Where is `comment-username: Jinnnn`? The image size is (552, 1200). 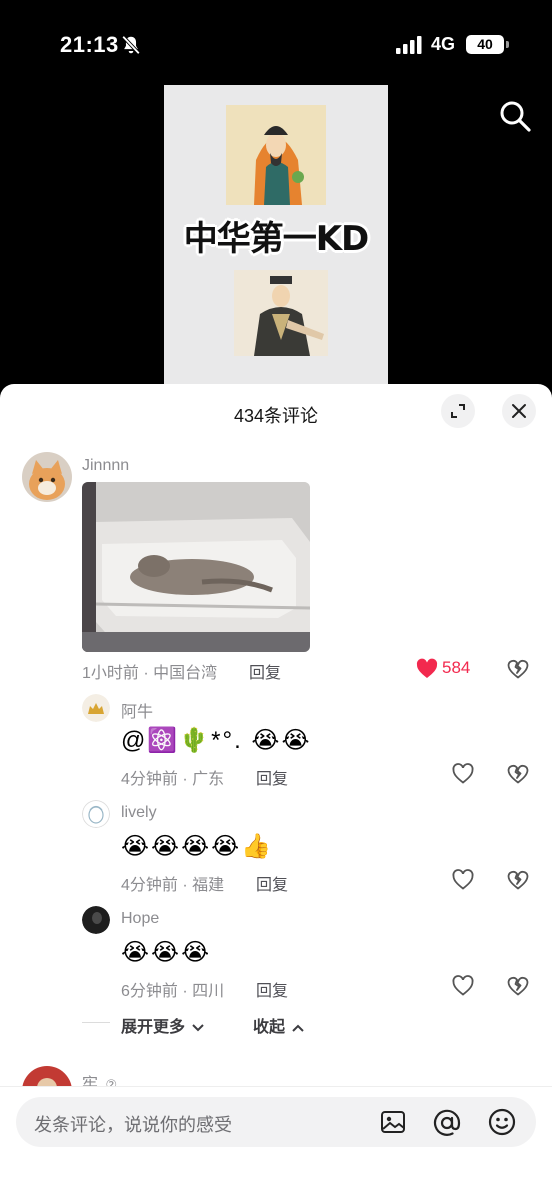 comment-username: Jinnnn is located at coordinates (105, 466).